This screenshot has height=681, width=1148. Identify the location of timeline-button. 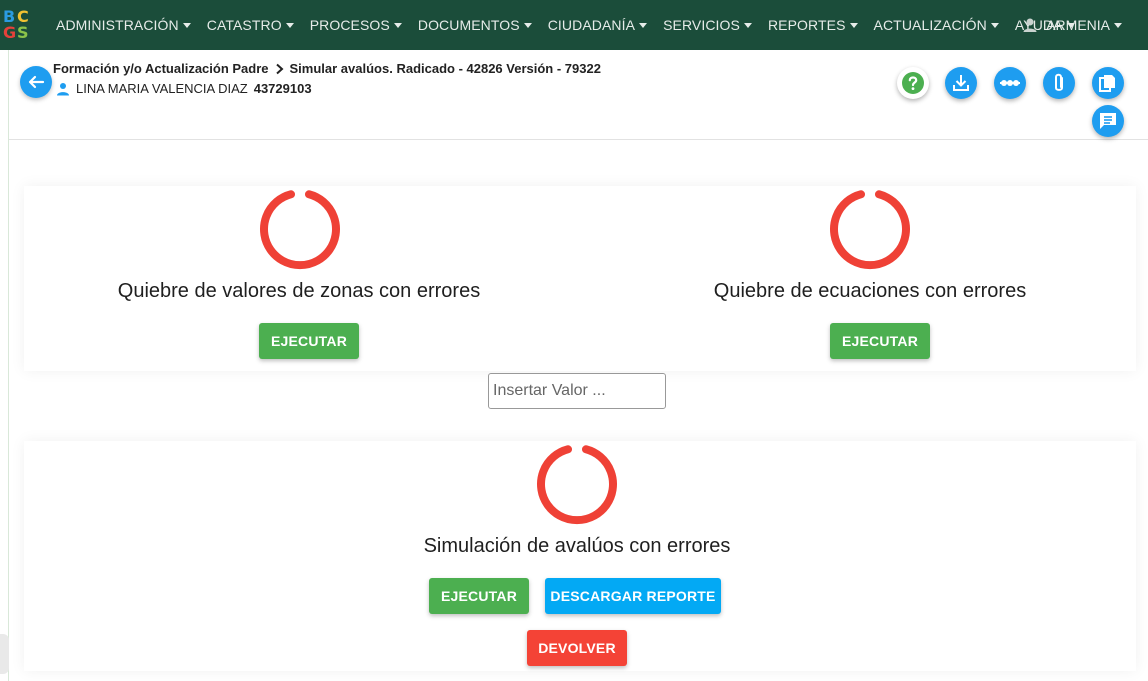
(1010, 83).